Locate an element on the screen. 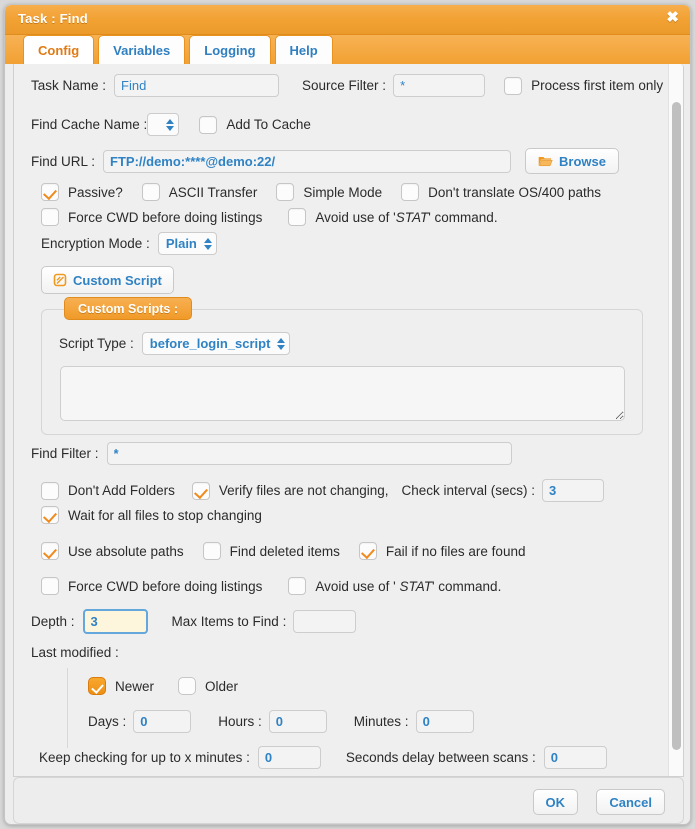 Image resolution: width=695 pixels, height=829 pixels. script-icon is located at coordinates (60, 280).